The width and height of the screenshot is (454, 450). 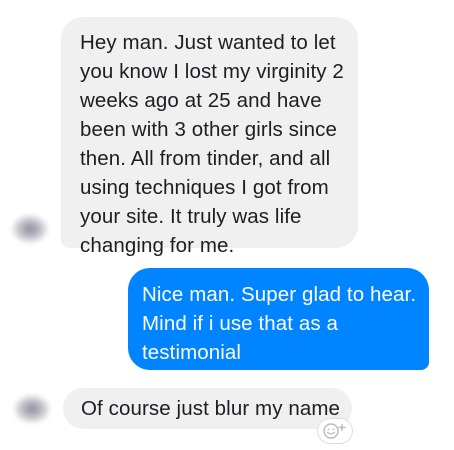 I want to click on smiley-plus-icon, so click(x=335, y=431).